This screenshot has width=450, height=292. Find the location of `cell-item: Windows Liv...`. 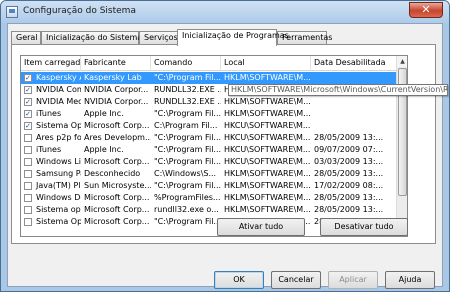

cell-item: Windows Liv... is located at coordinates (58, 161).